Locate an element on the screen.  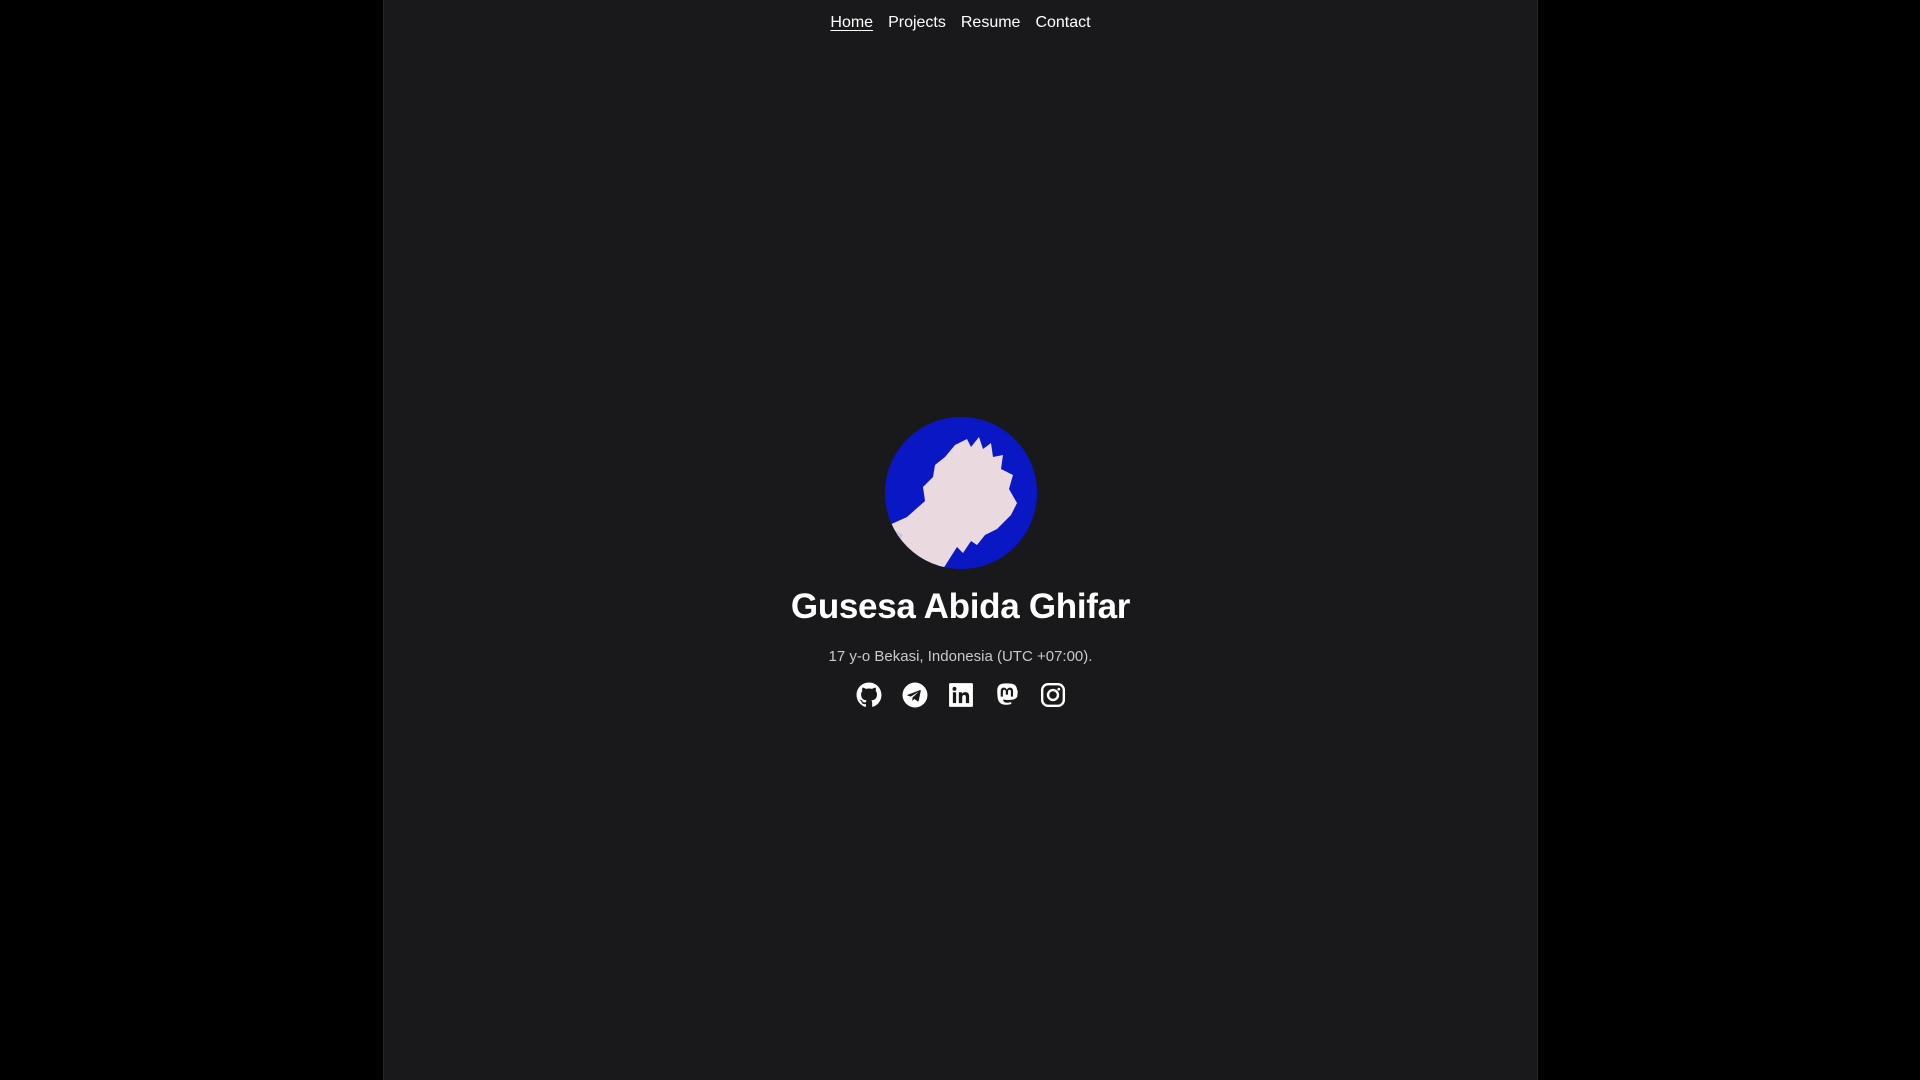
github-icon is located at coordinates (868, 694).